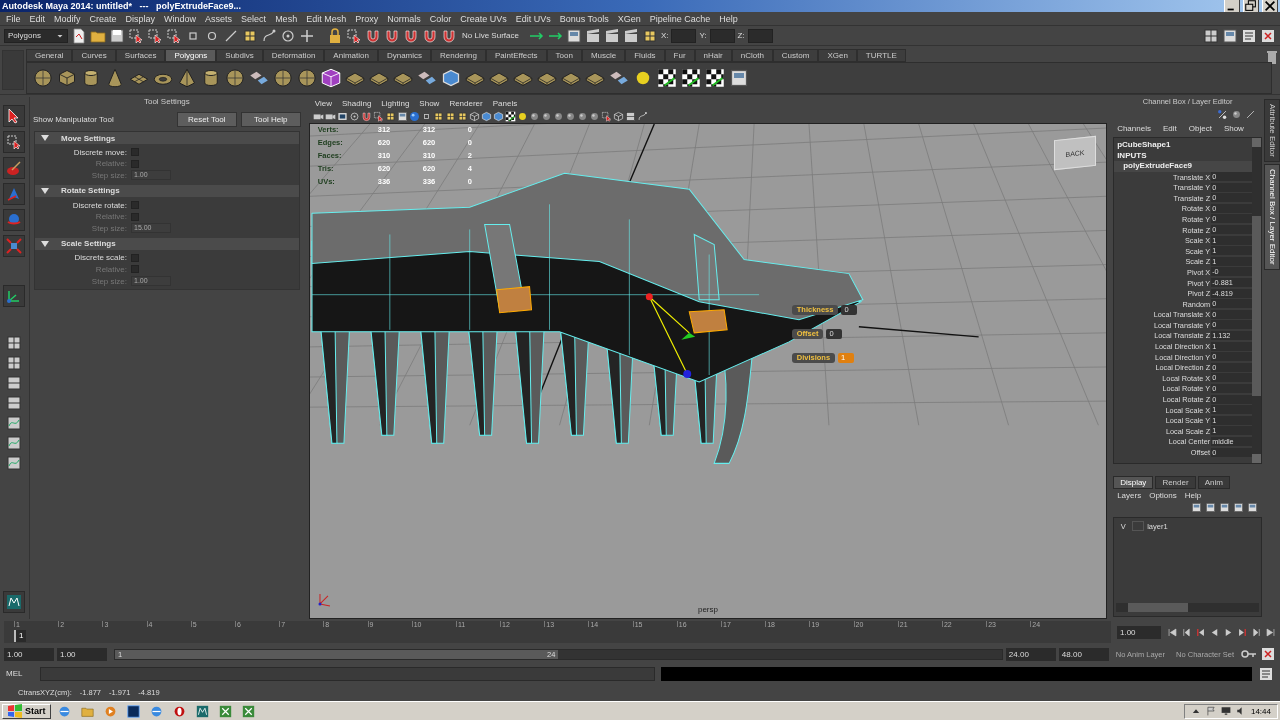 Image resolution: width=1280 pixels, height=720 pixels. Describe the element at coordinates (293, 55) in the screenshot. I see `shelf-tab: Deformation` at that location.